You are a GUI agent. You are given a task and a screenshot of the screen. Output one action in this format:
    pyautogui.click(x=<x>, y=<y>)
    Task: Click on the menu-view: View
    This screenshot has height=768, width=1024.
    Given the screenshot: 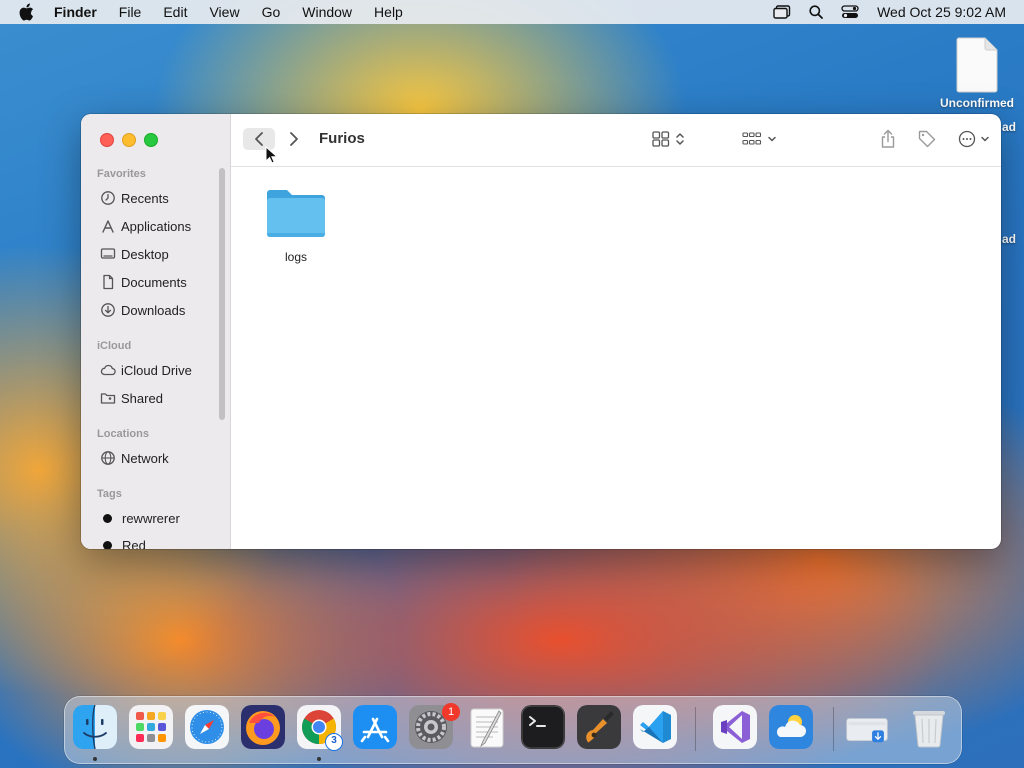 What is the action you would take?
    pyautogui.click(x=224, y=12)
    